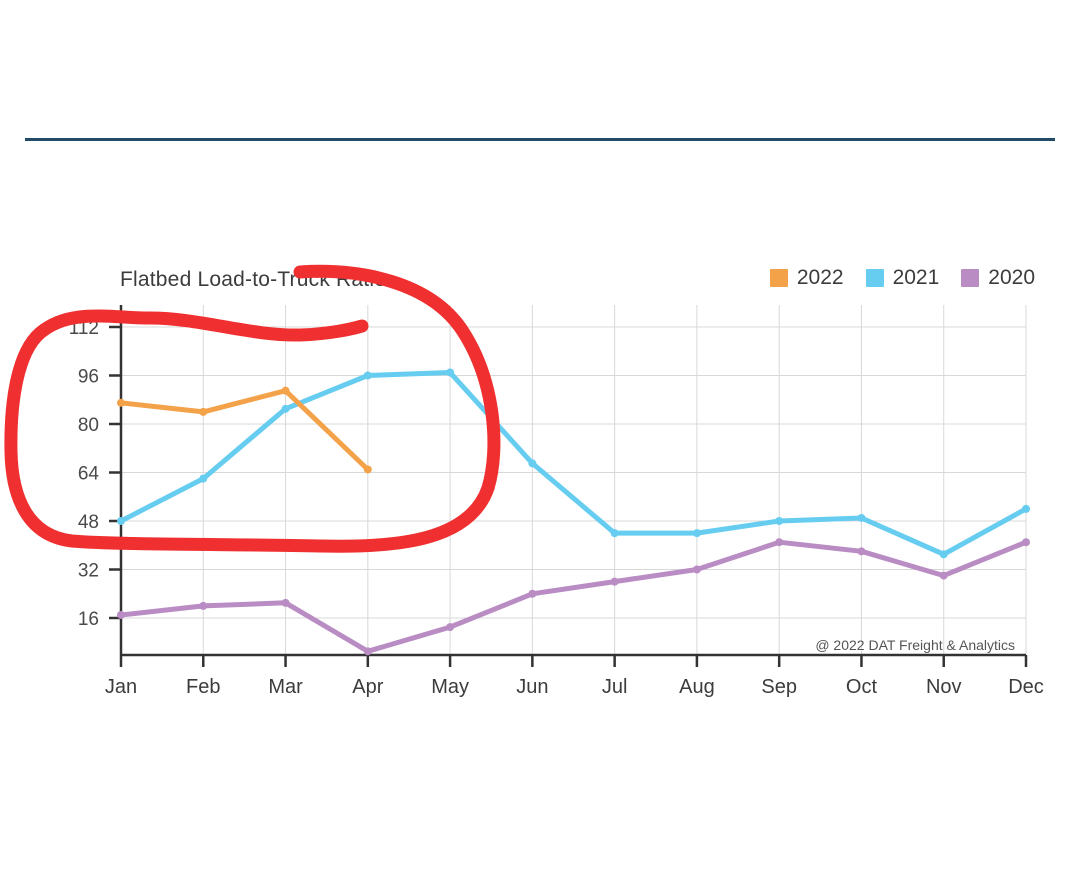 This screenshot has height=869, width=1080. Describe the element at coordinates (367, 687) in the screenshot. I see `x-axis-tick-label: Apr` at that location.